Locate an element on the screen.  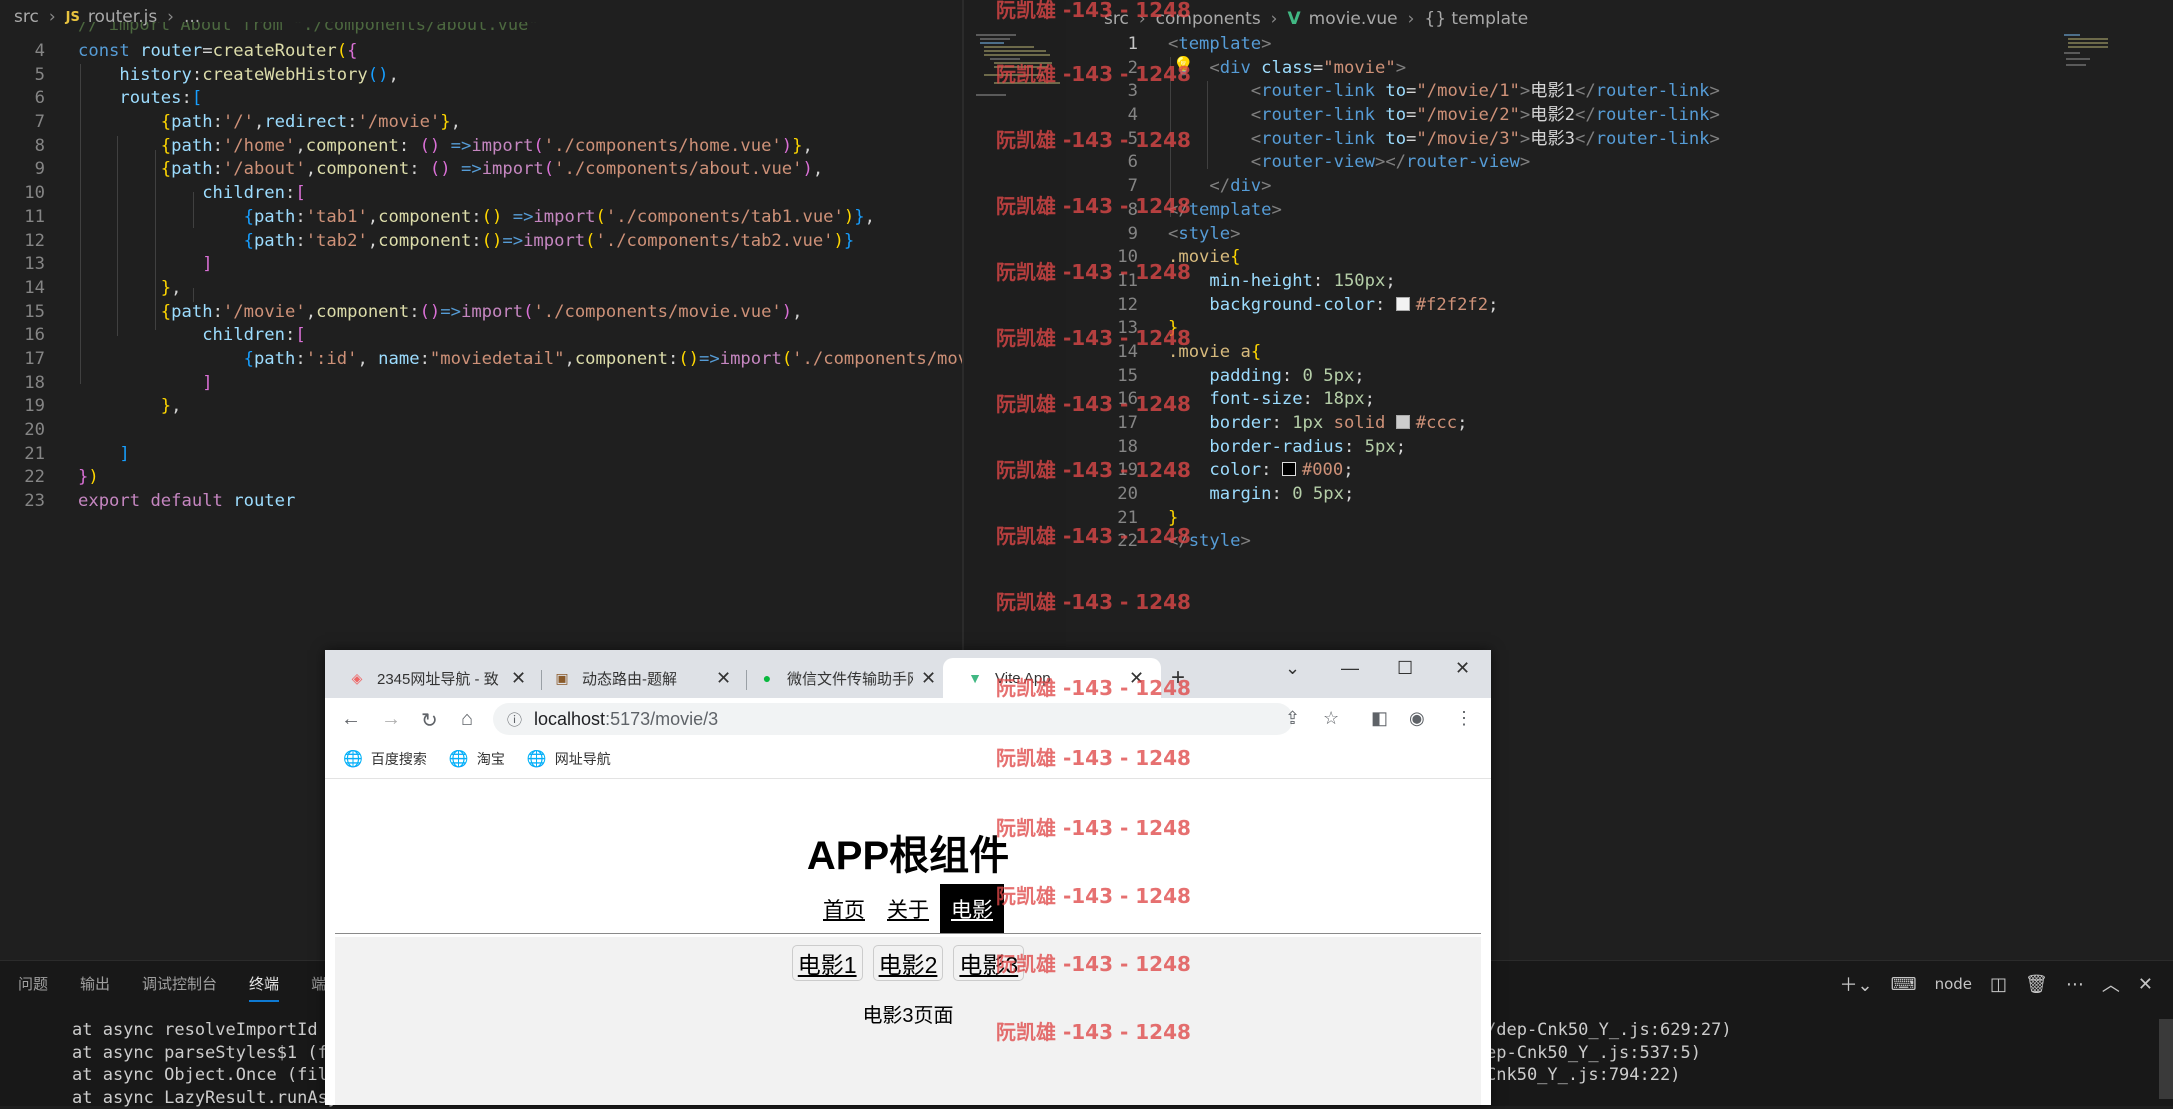
globe-icon: 🌐 is located at coordinates (353, 759).